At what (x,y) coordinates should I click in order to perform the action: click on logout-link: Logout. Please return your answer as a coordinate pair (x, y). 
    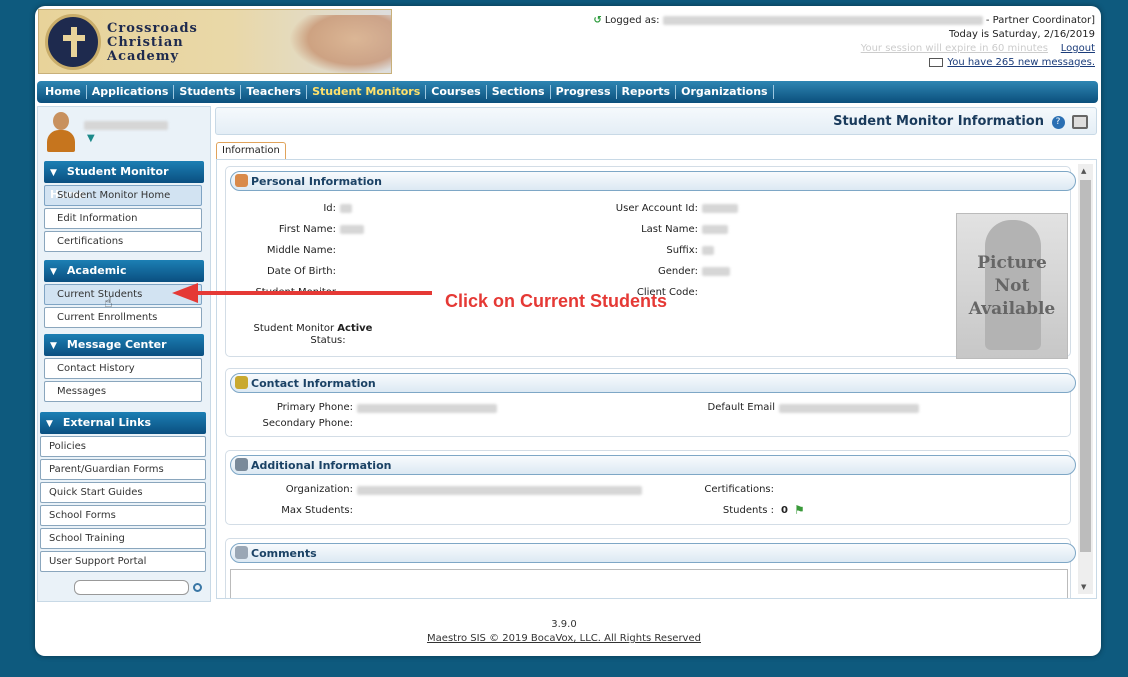
    Looking at the image, I should click on (1078, 48).